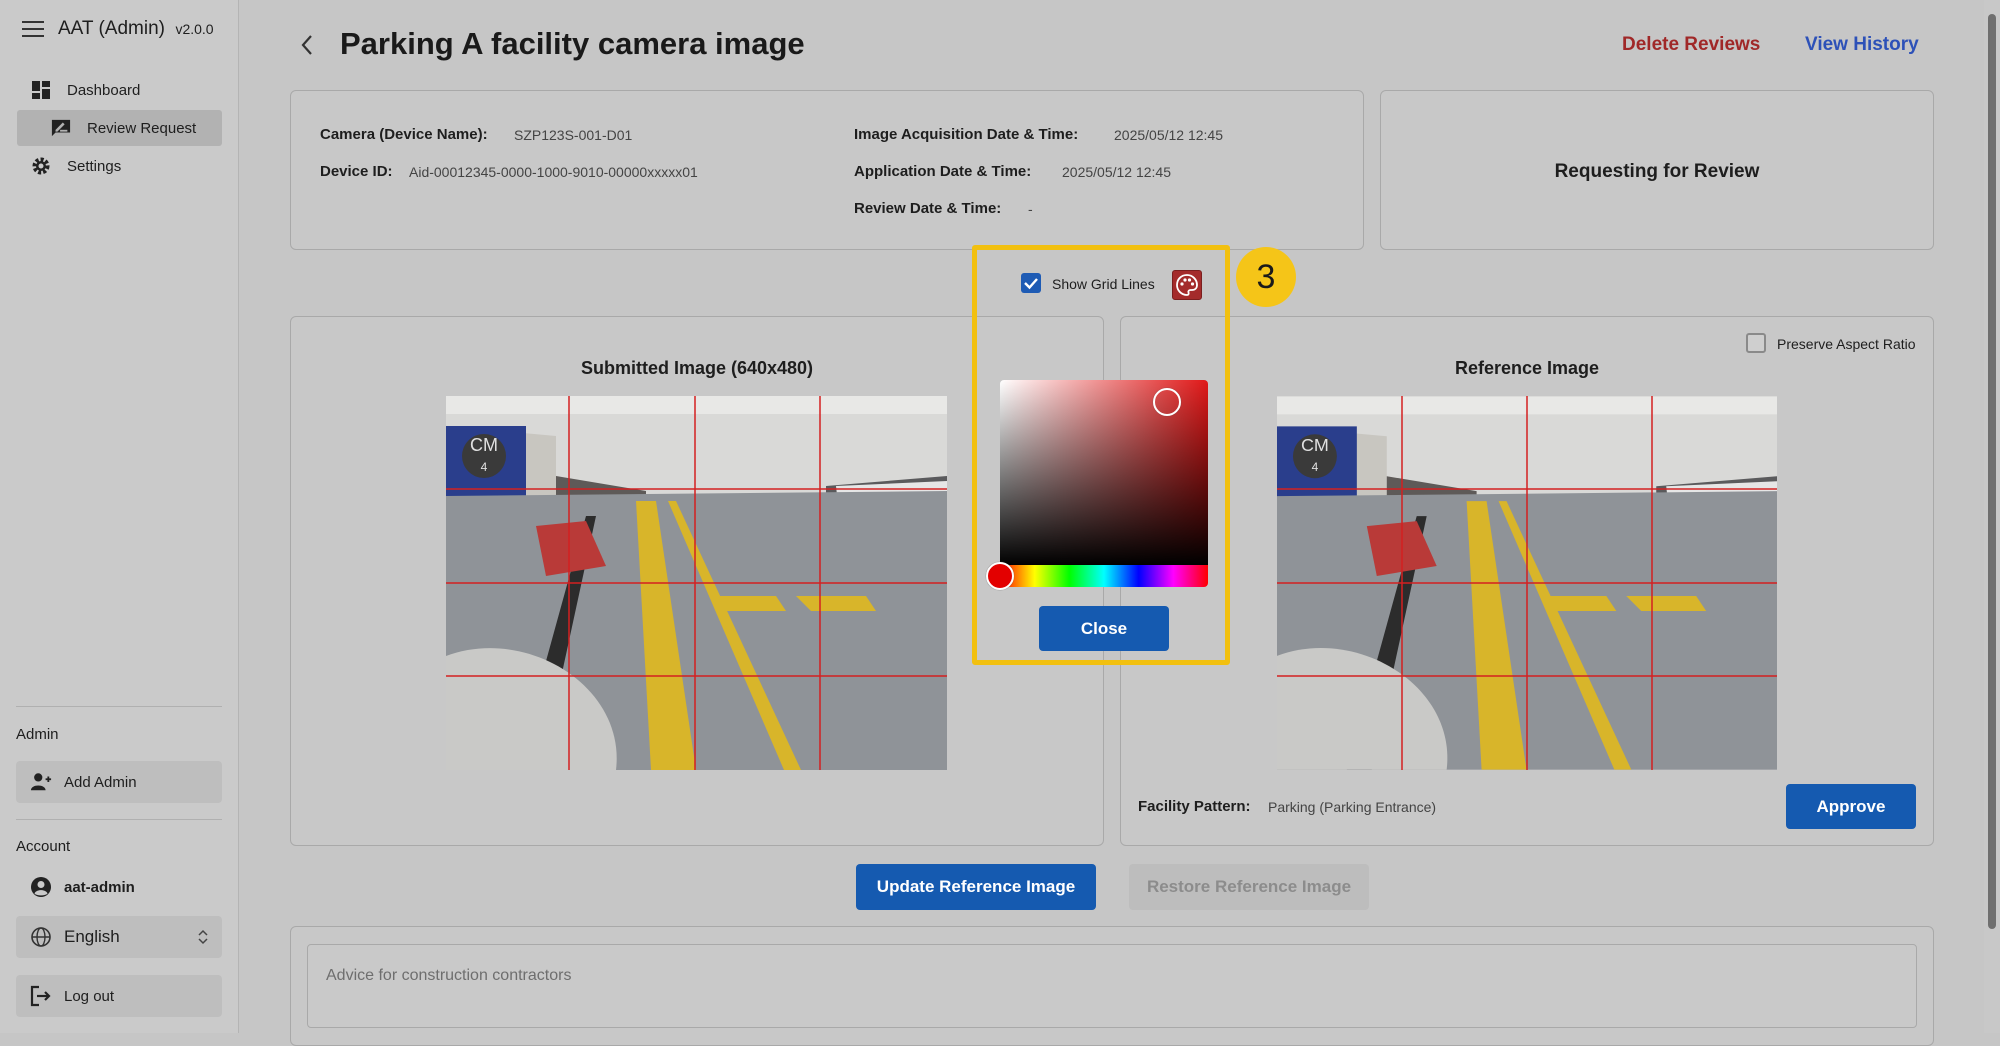 The image size is (2000, 1046). I want to click on language-value: English, so click(92, 936).